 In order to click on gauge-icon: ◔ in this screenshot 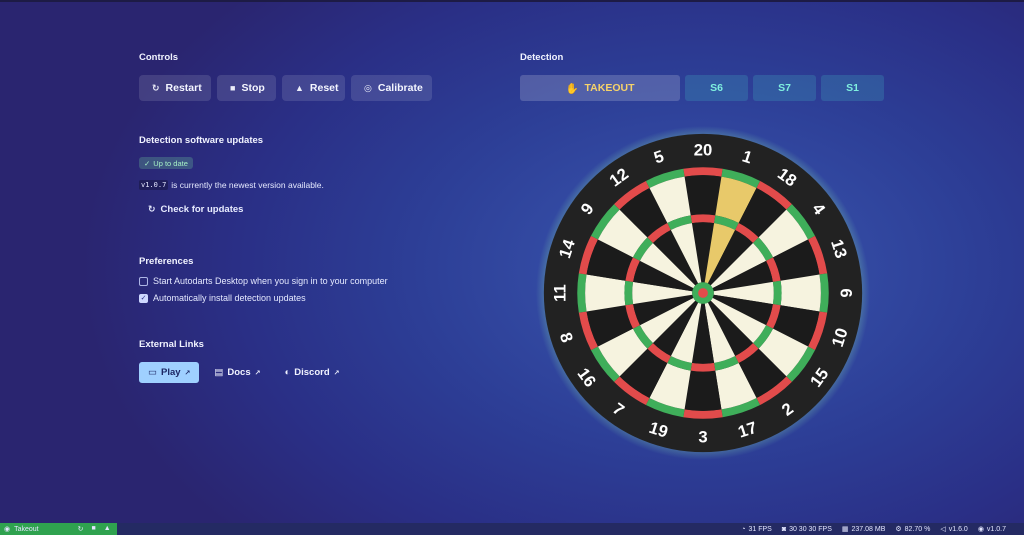, I will do `click(743, 529)`.